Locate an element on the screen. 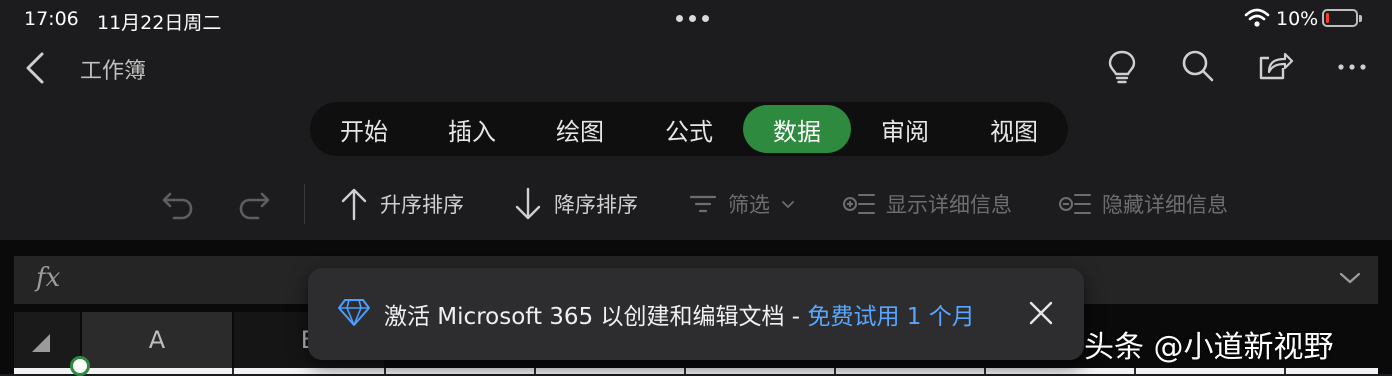  tab-review: 审阅 is located at coordinates (905, 129).